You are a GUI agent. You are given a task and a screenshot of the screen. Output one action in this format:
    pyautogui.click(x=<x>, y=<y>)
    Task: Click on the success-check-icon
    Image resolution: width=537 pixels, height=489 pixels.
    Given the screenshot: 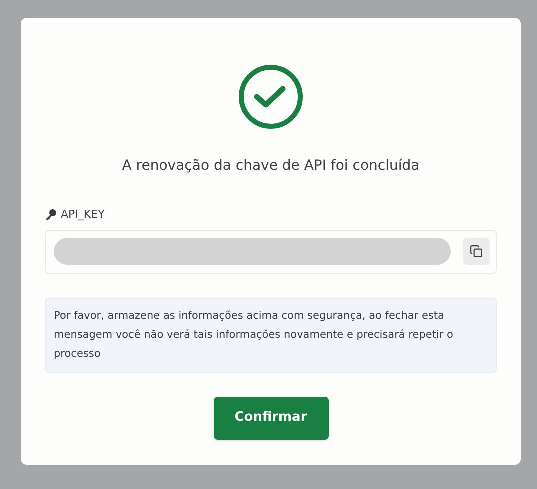 What is the action you would take?
    pyautogui.click(x=271, y=97)
    